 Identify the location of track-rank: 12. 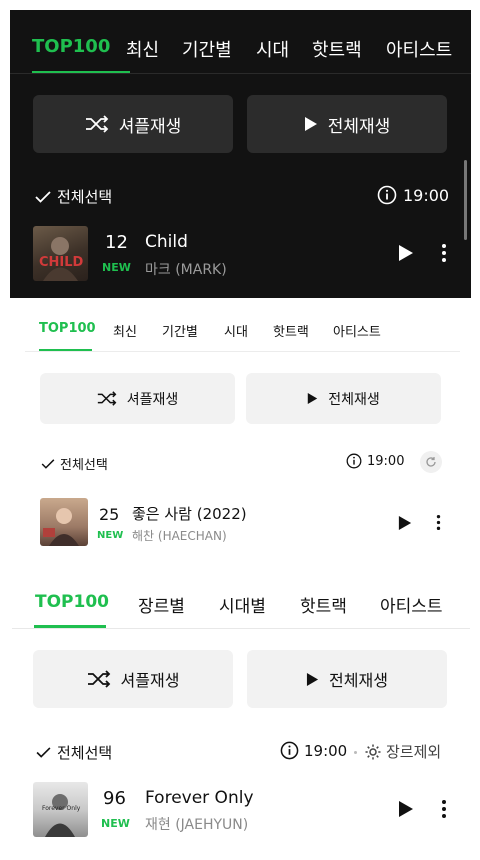
(116, 242).